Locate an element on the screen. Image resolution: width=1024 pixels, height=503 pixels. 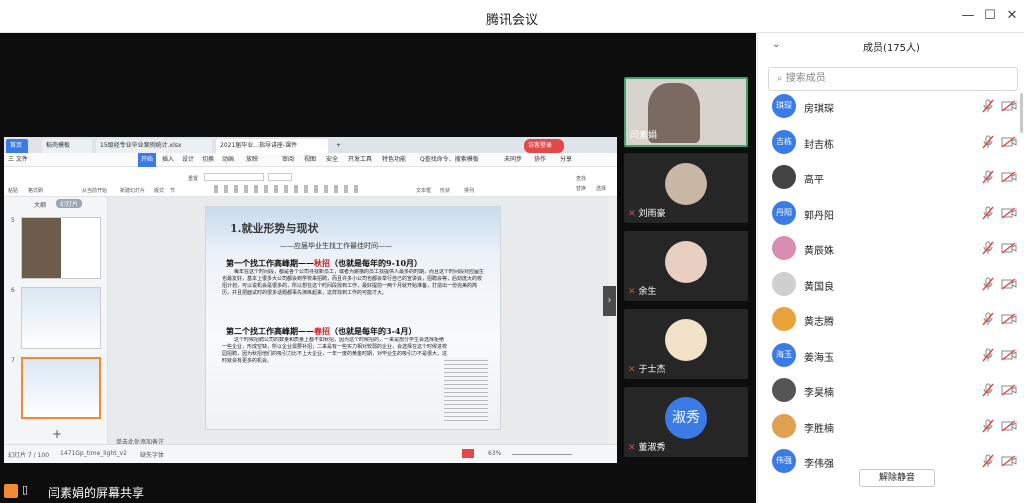
maximize-icon: ☐ is located at coordinates (990, 16).